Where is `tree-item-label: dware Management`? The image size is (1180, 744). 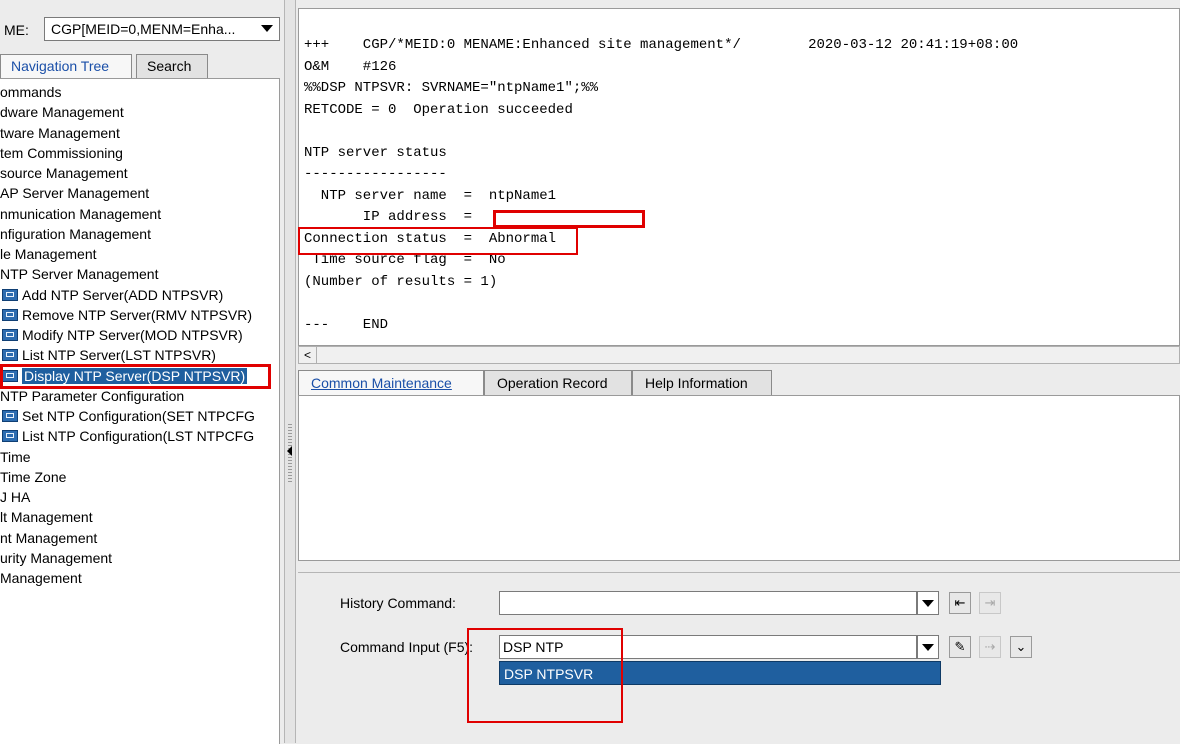 tree-item-label: dware Management is located at coordinates (62, 112).